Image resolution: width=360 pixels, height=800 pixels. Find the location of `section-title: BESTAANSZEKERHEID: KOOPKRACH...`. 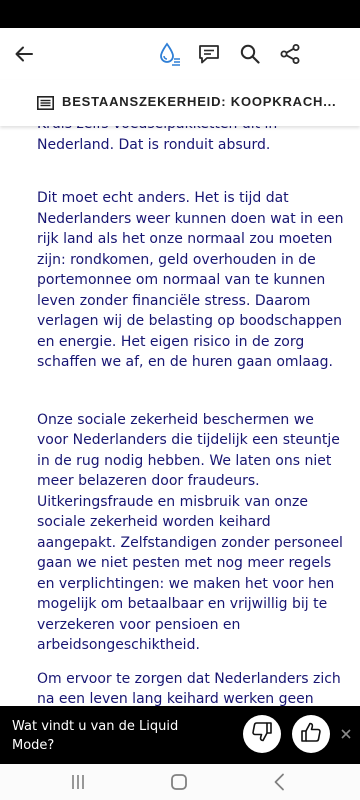

section-title: BESTAANSZEKERHEID: KOOPKRACH... is located at coordinates (199, 101).